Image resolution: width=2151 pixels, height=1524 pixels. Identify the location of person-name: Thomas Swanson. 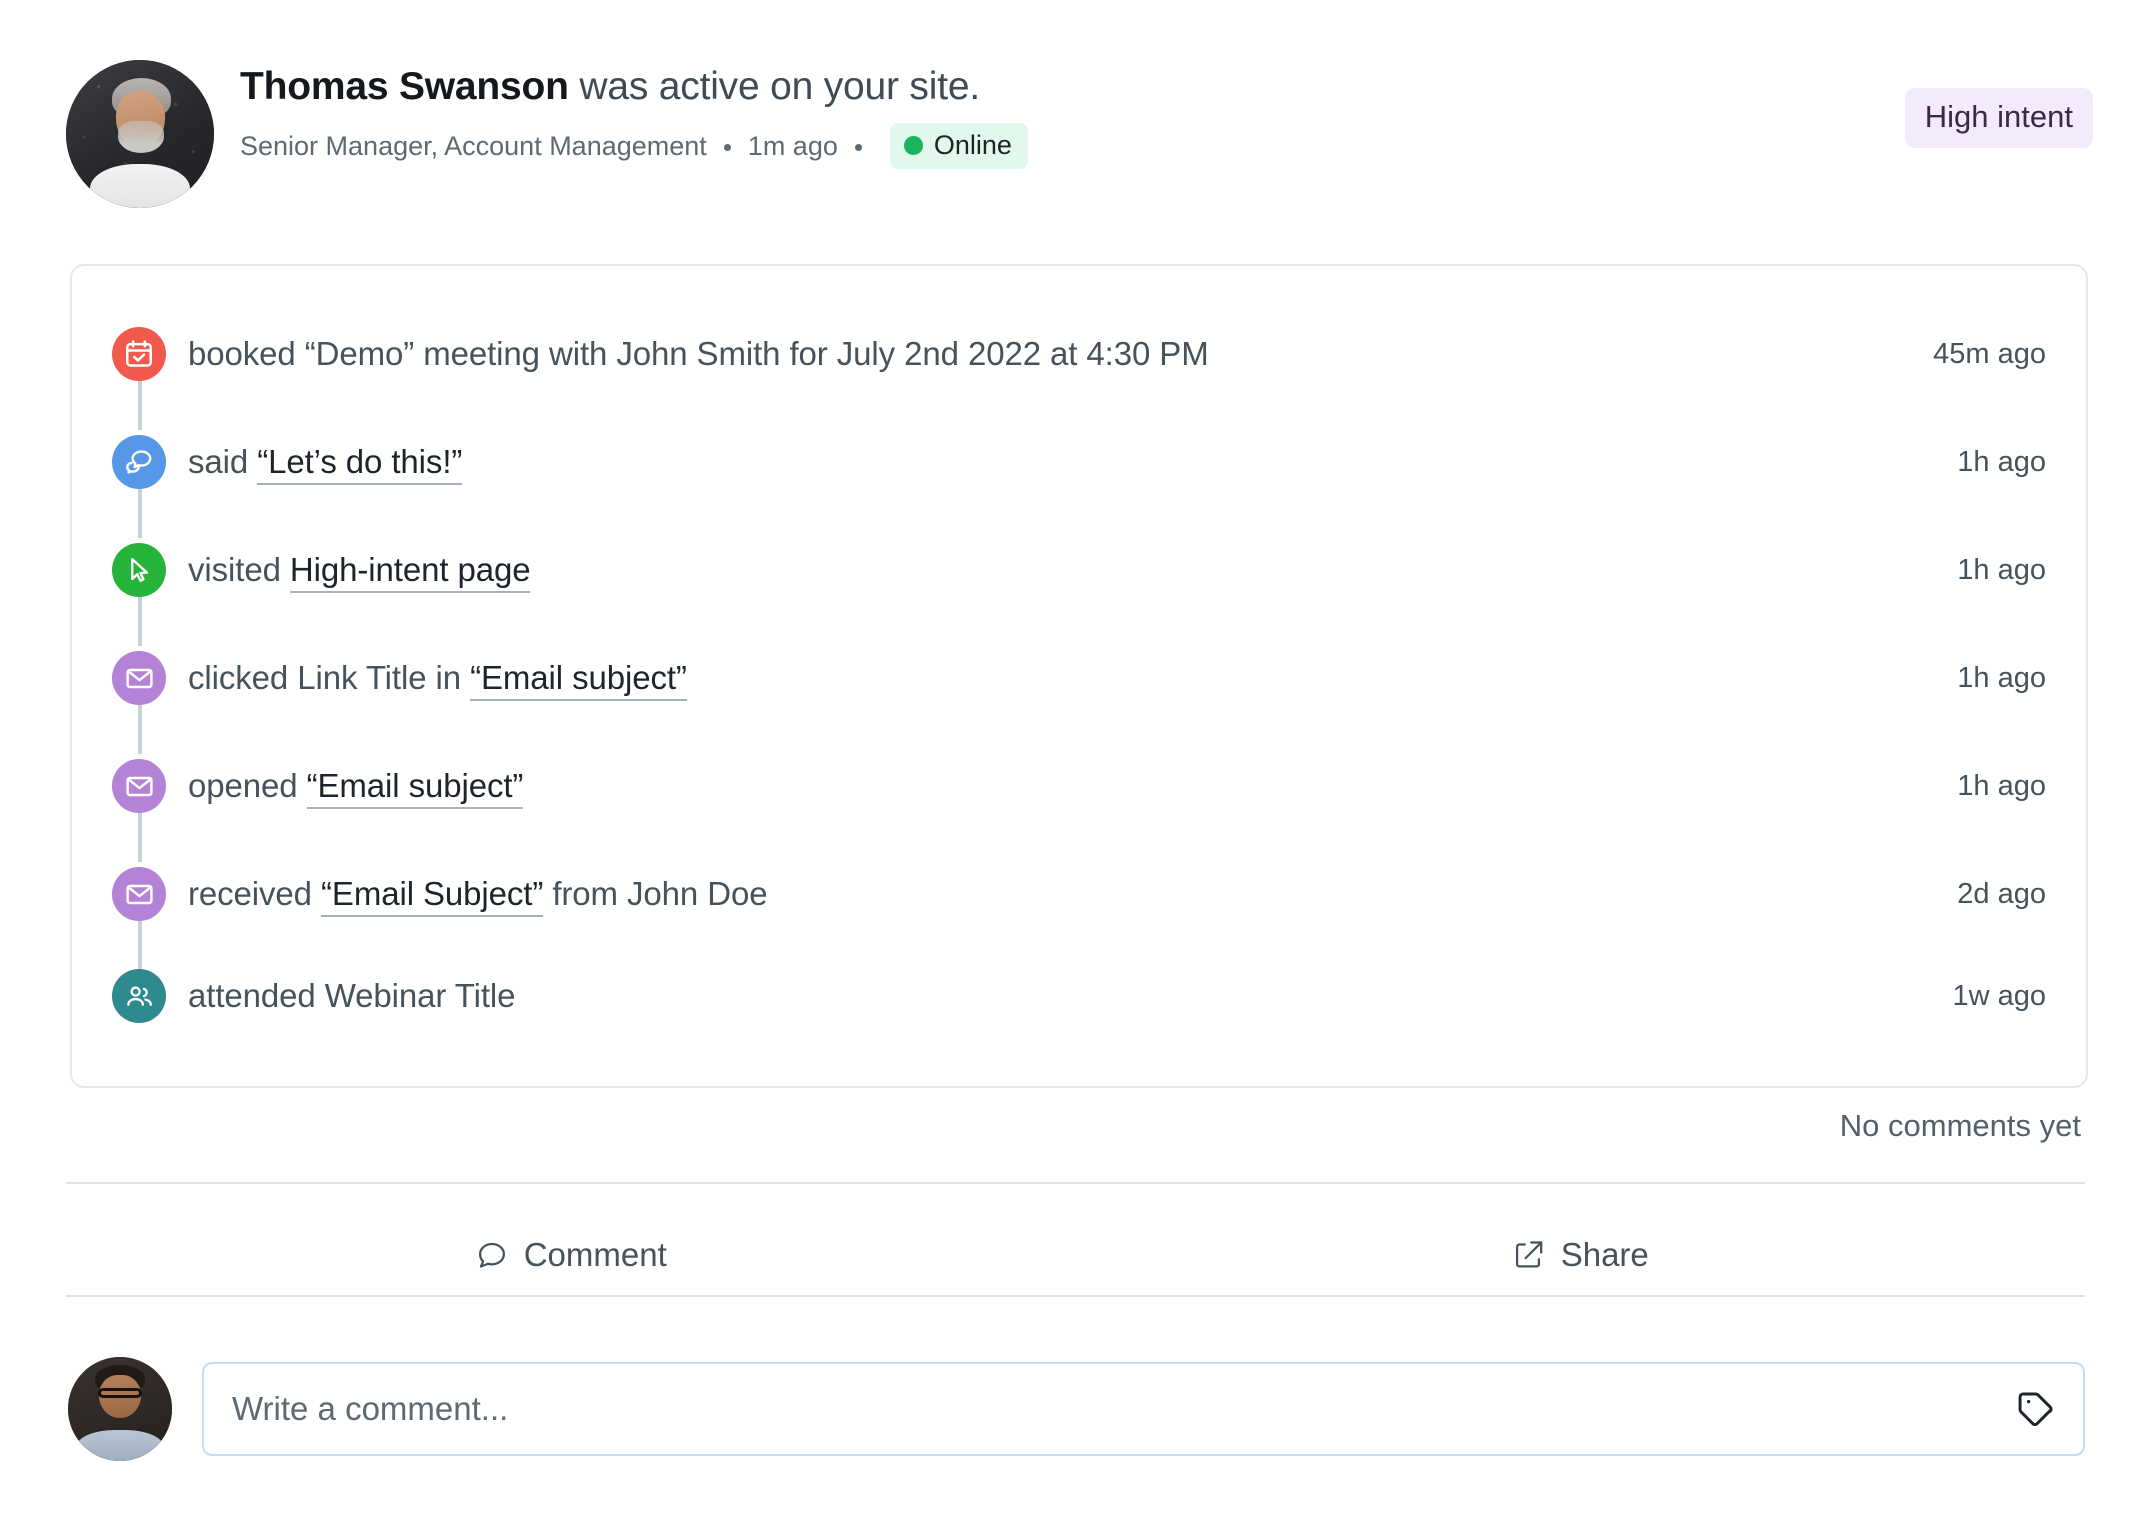
(404, 86).